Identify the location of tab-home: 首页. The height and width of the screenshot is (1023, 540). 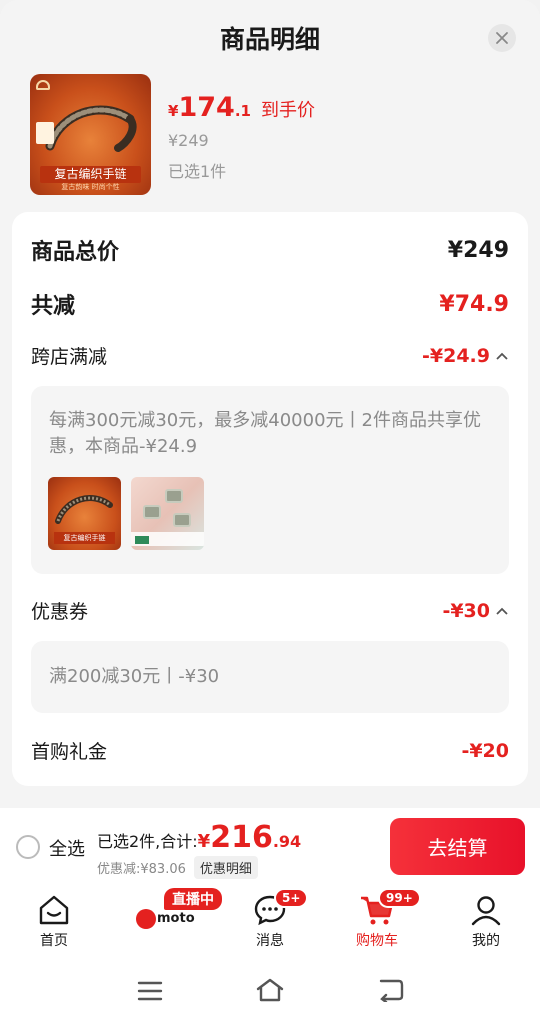
(54, 922).